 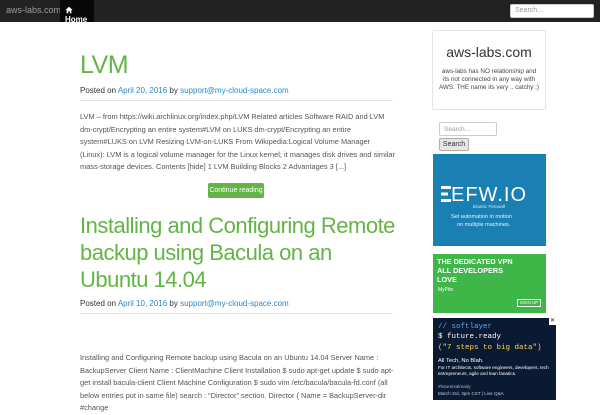 I want to click on continue-reading-button: Continue reading, so click(x=236, y=190).